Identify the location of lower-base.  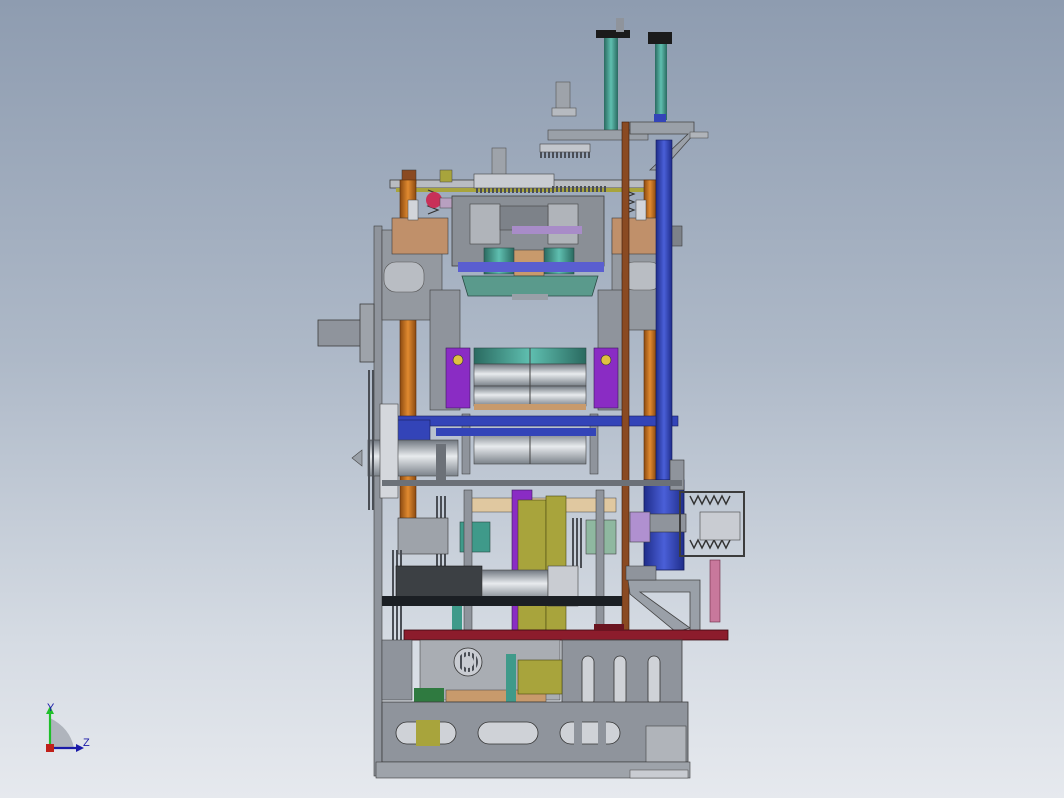
(533, 709).